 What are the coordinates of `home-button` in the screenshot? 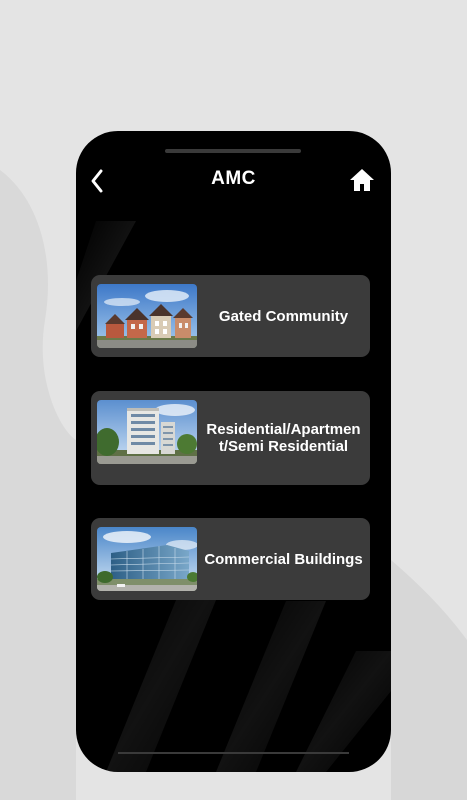 It's located at (362, 180).